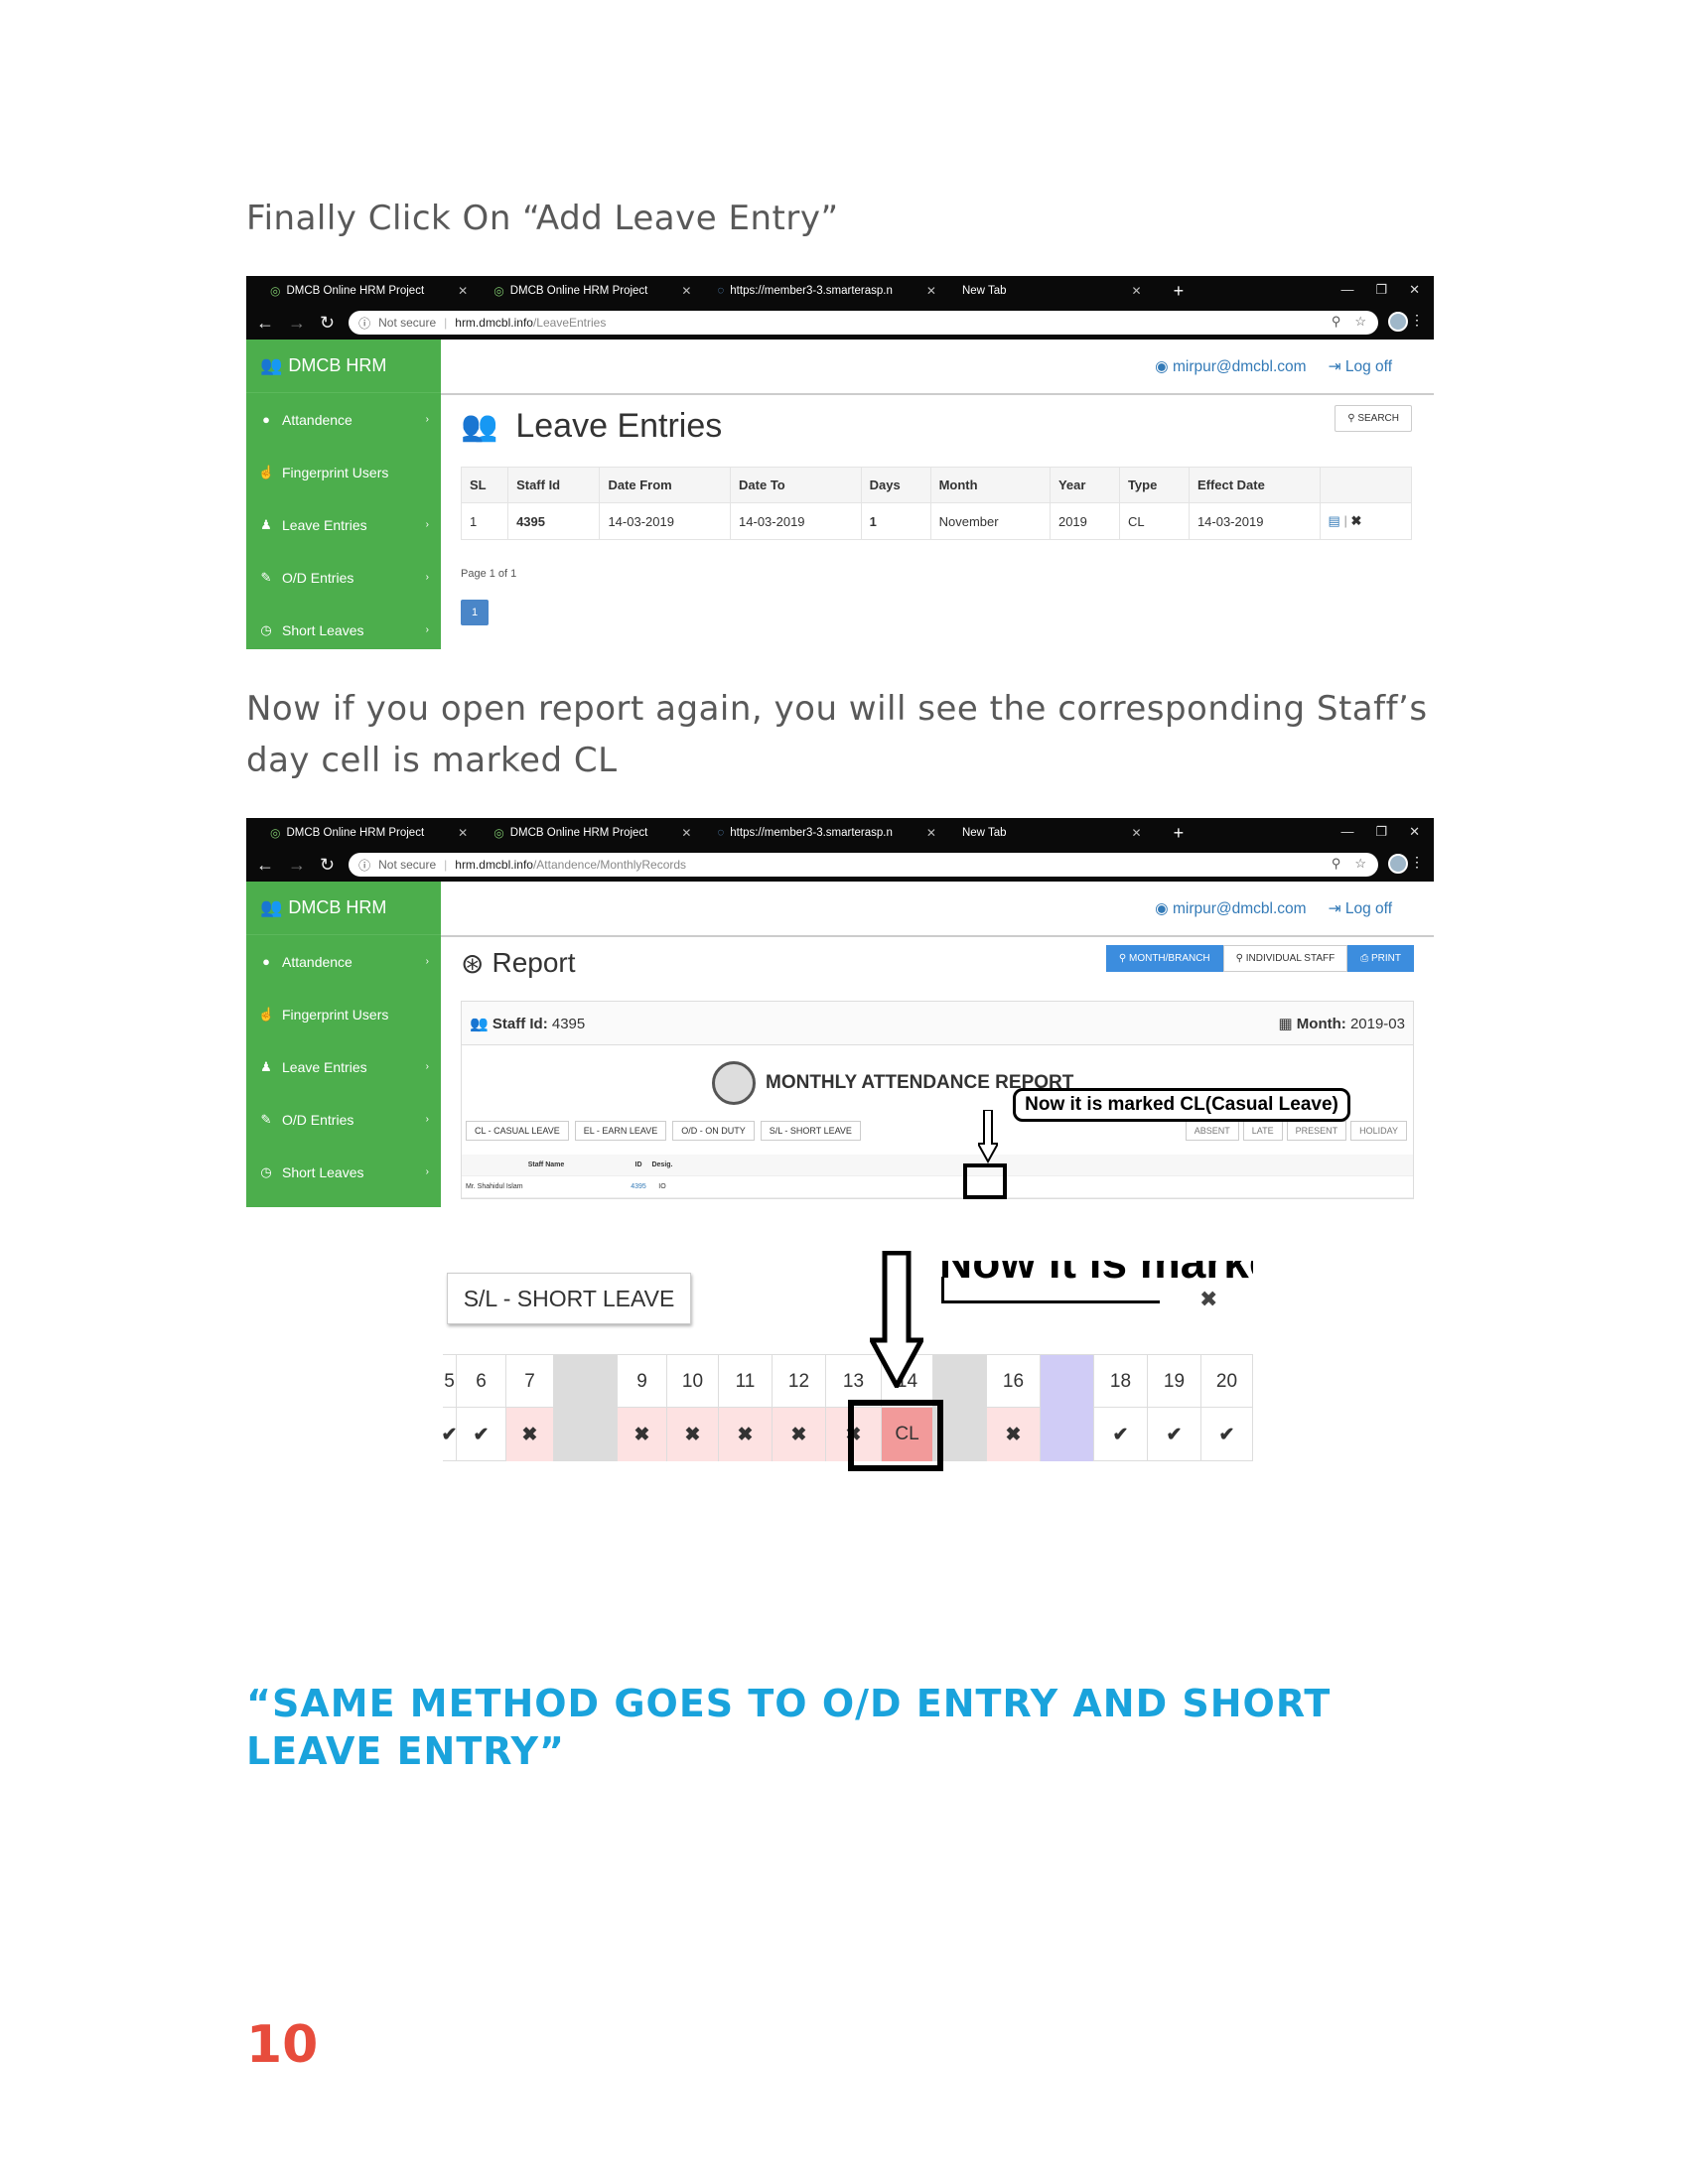 Image resolution: width=1688 pixels, height=2184 pixels. Describe the element at coordinates (1287, 1023) in the screenshot. I see `calendar-icon: ▦` at that location.